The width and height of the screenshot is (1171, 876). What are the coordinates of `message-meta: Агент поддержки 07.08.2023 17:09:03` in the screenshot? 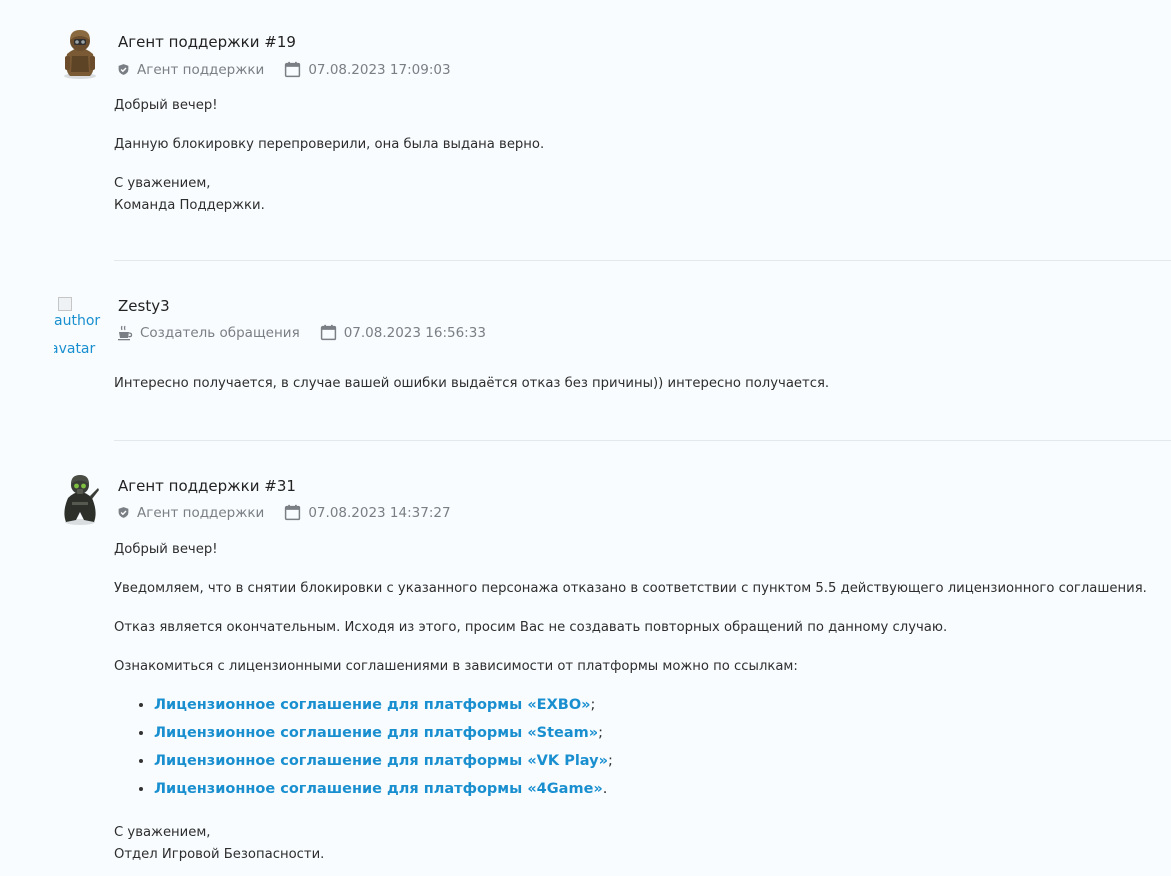 It's located at (284, 69).